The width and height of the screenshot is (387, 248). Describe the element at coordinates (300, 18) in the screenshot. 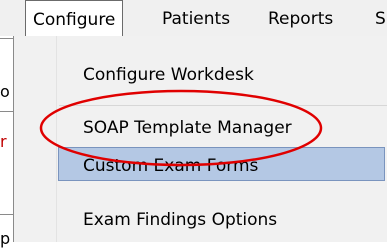

I see `menu-reports: Reports` at that location.